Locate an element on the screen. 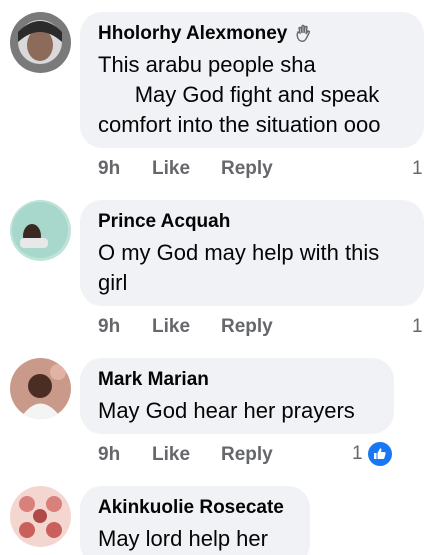 This screenshot has width=424, height=555. comment-text-line: May God hear her prayers is located at coordinates (226, 410).